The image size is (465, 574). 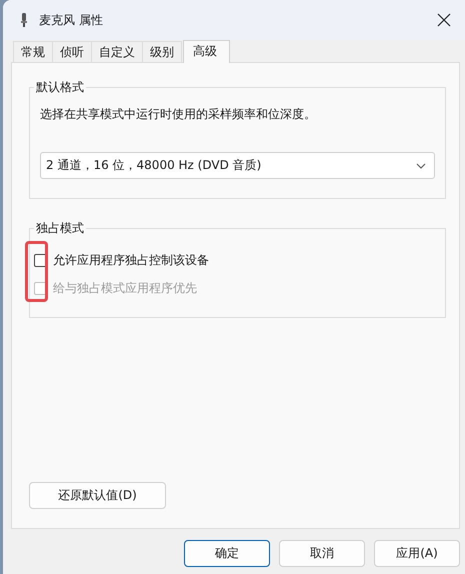 I want to click on tab: 级别, so click(x=162, y=51).